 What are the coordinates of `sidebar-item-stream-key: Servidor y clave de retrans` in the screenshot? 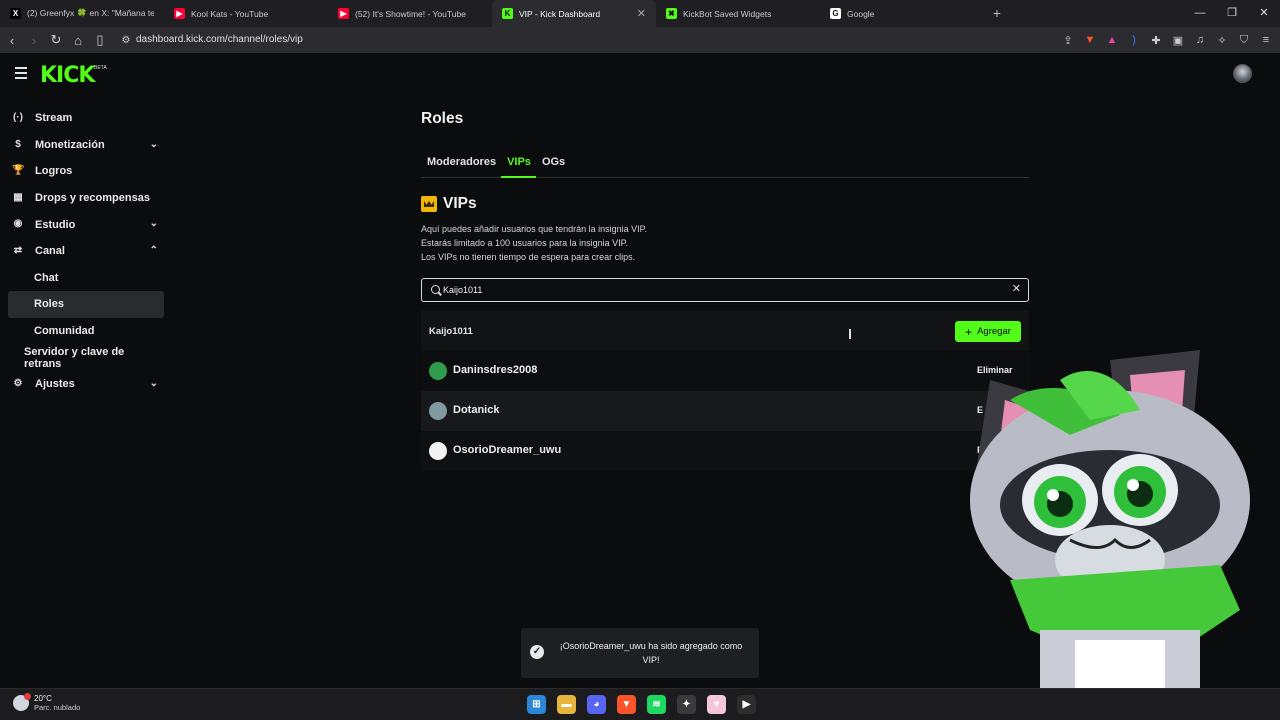 It's located at (86, 357).